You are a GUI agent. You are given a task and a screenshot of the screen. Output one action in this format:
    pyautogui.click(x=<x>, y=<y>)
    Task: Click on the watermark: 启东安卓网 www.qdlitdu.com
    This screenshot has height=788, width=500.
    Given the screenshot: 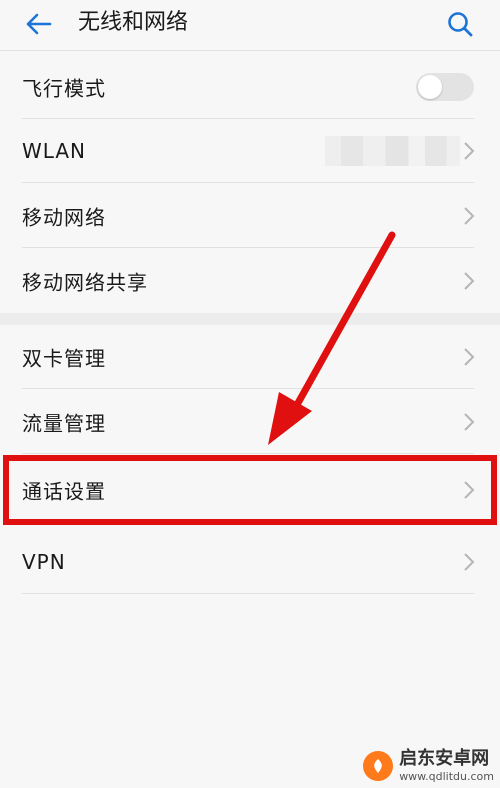 What is the action you would take?
    pyautogui.click(x=428, y=766)
    